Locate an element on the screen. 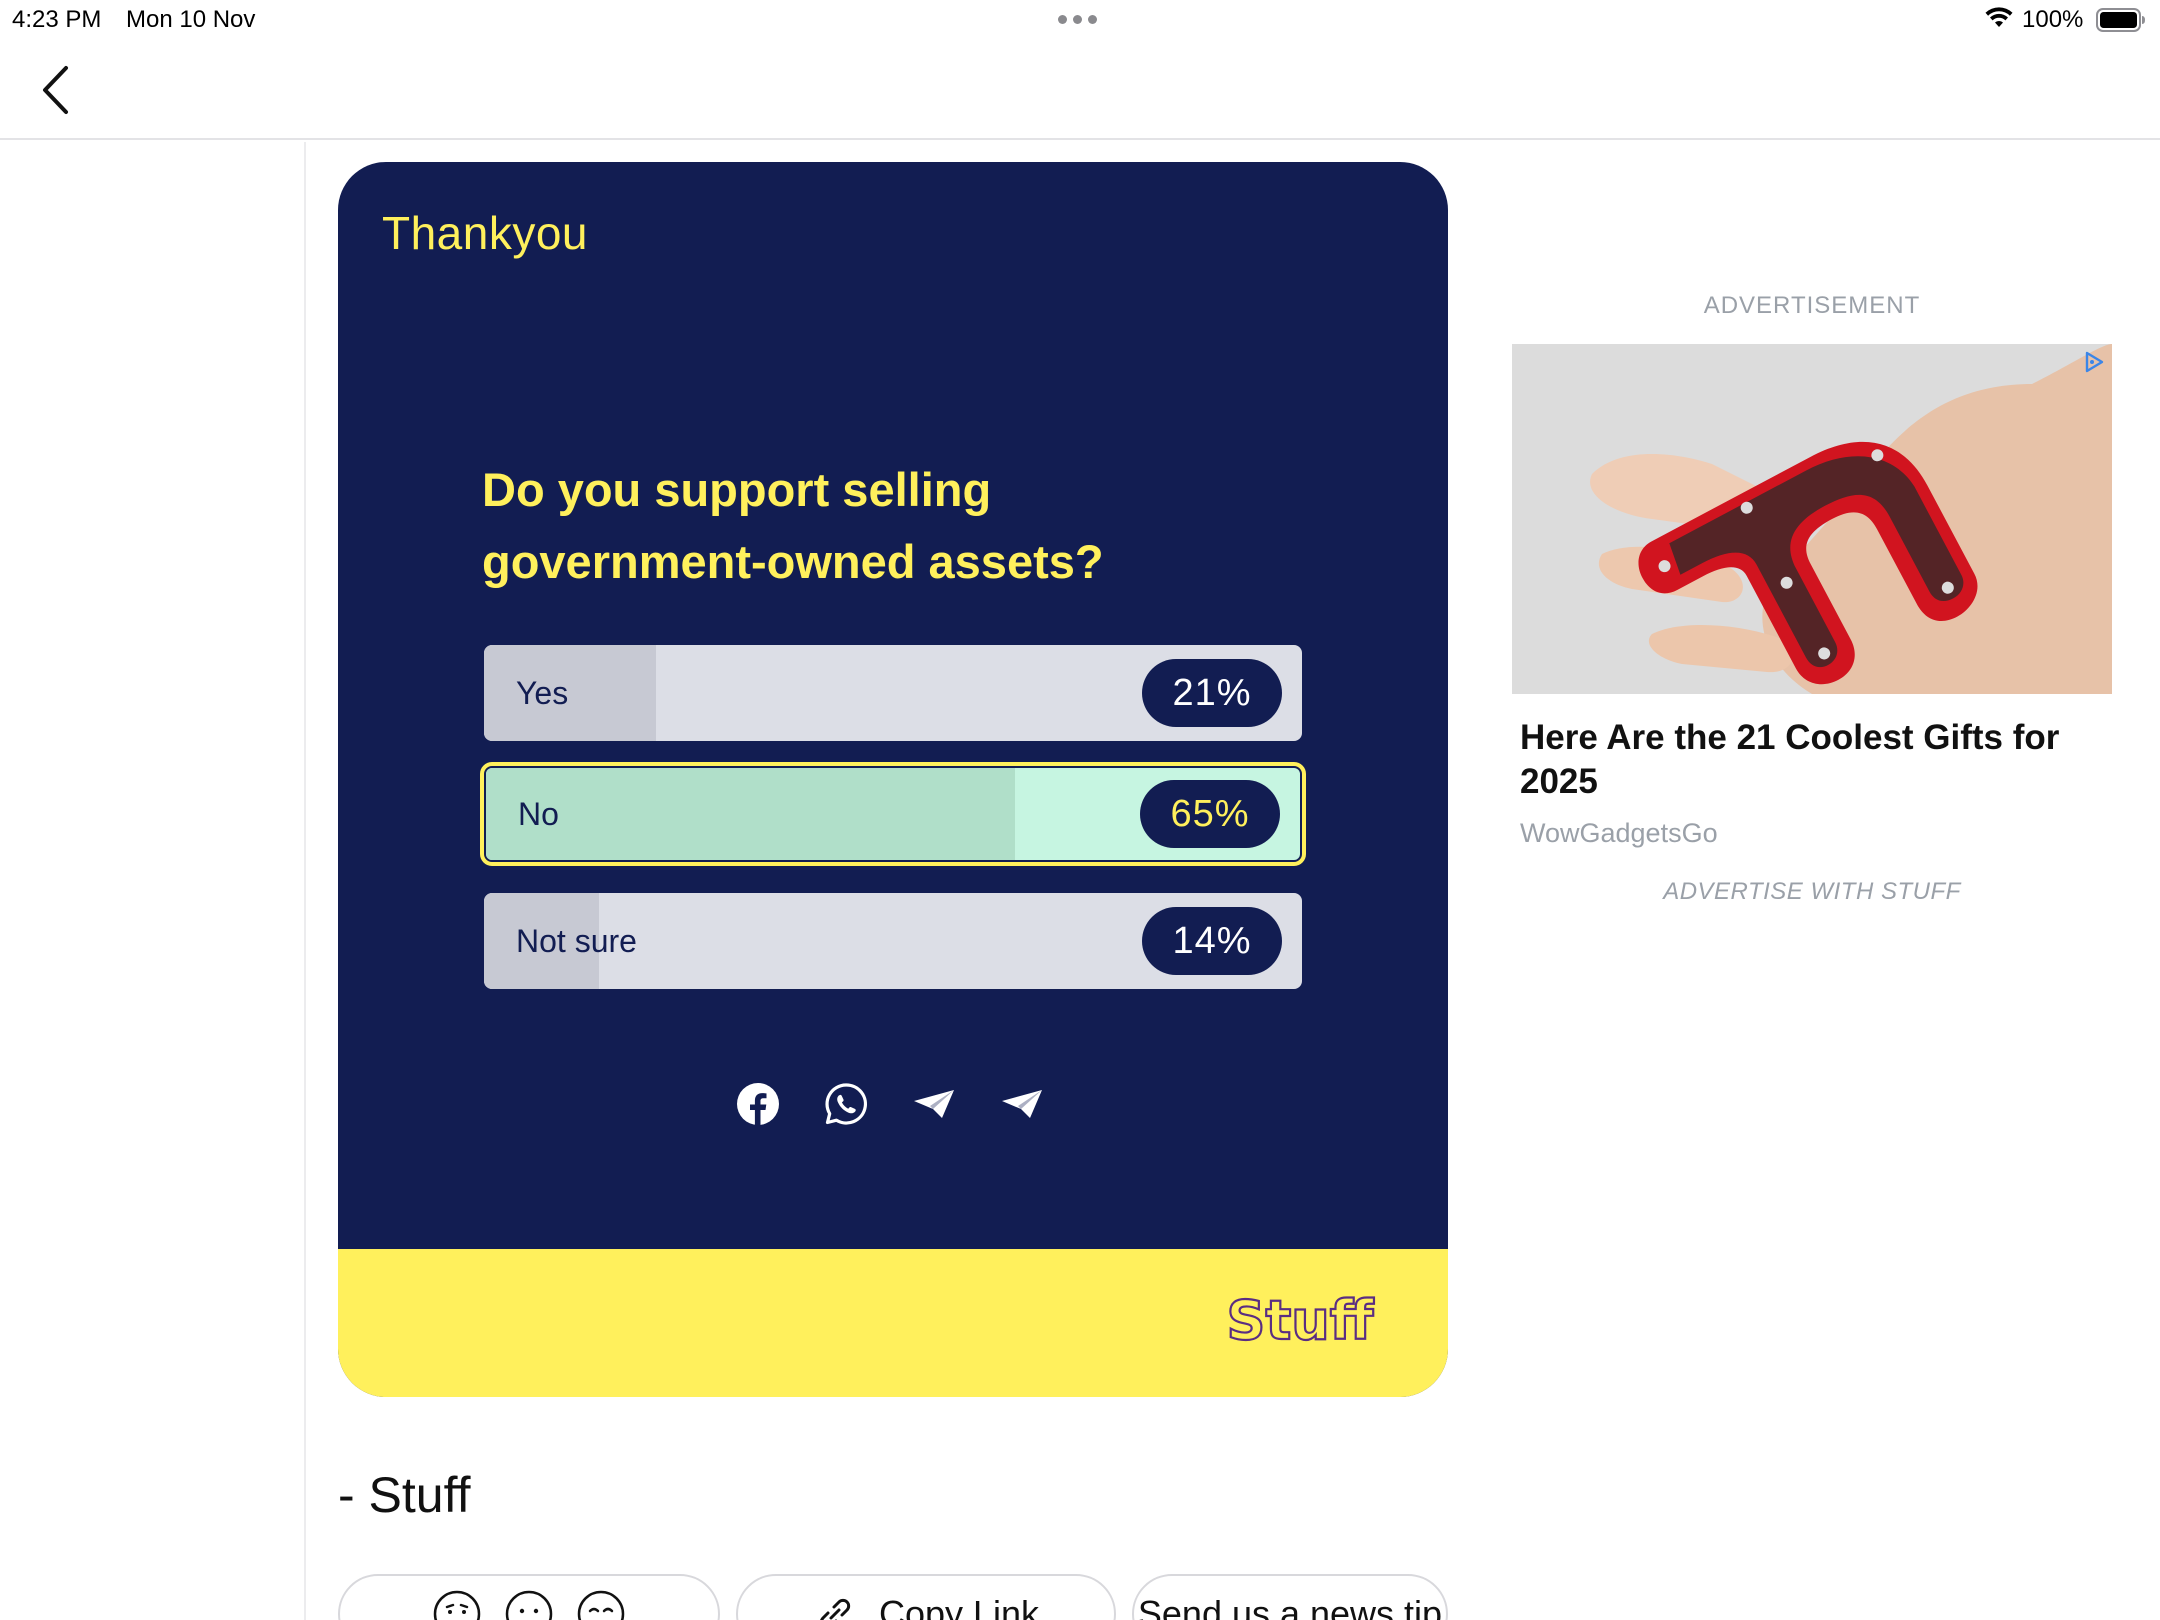 Image resolution: width=2160 pixels, height=1620 pixels. advertise-with-stuff-link: ADVERTISE WITH STUFF is located at coordinates (1812, 892).